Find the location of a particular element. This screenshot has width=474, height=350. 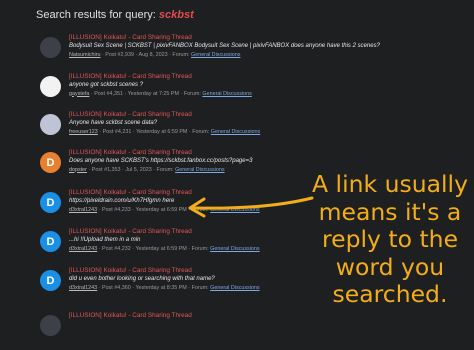

annotation-line: means it's a is located at coordinates (390, 211).